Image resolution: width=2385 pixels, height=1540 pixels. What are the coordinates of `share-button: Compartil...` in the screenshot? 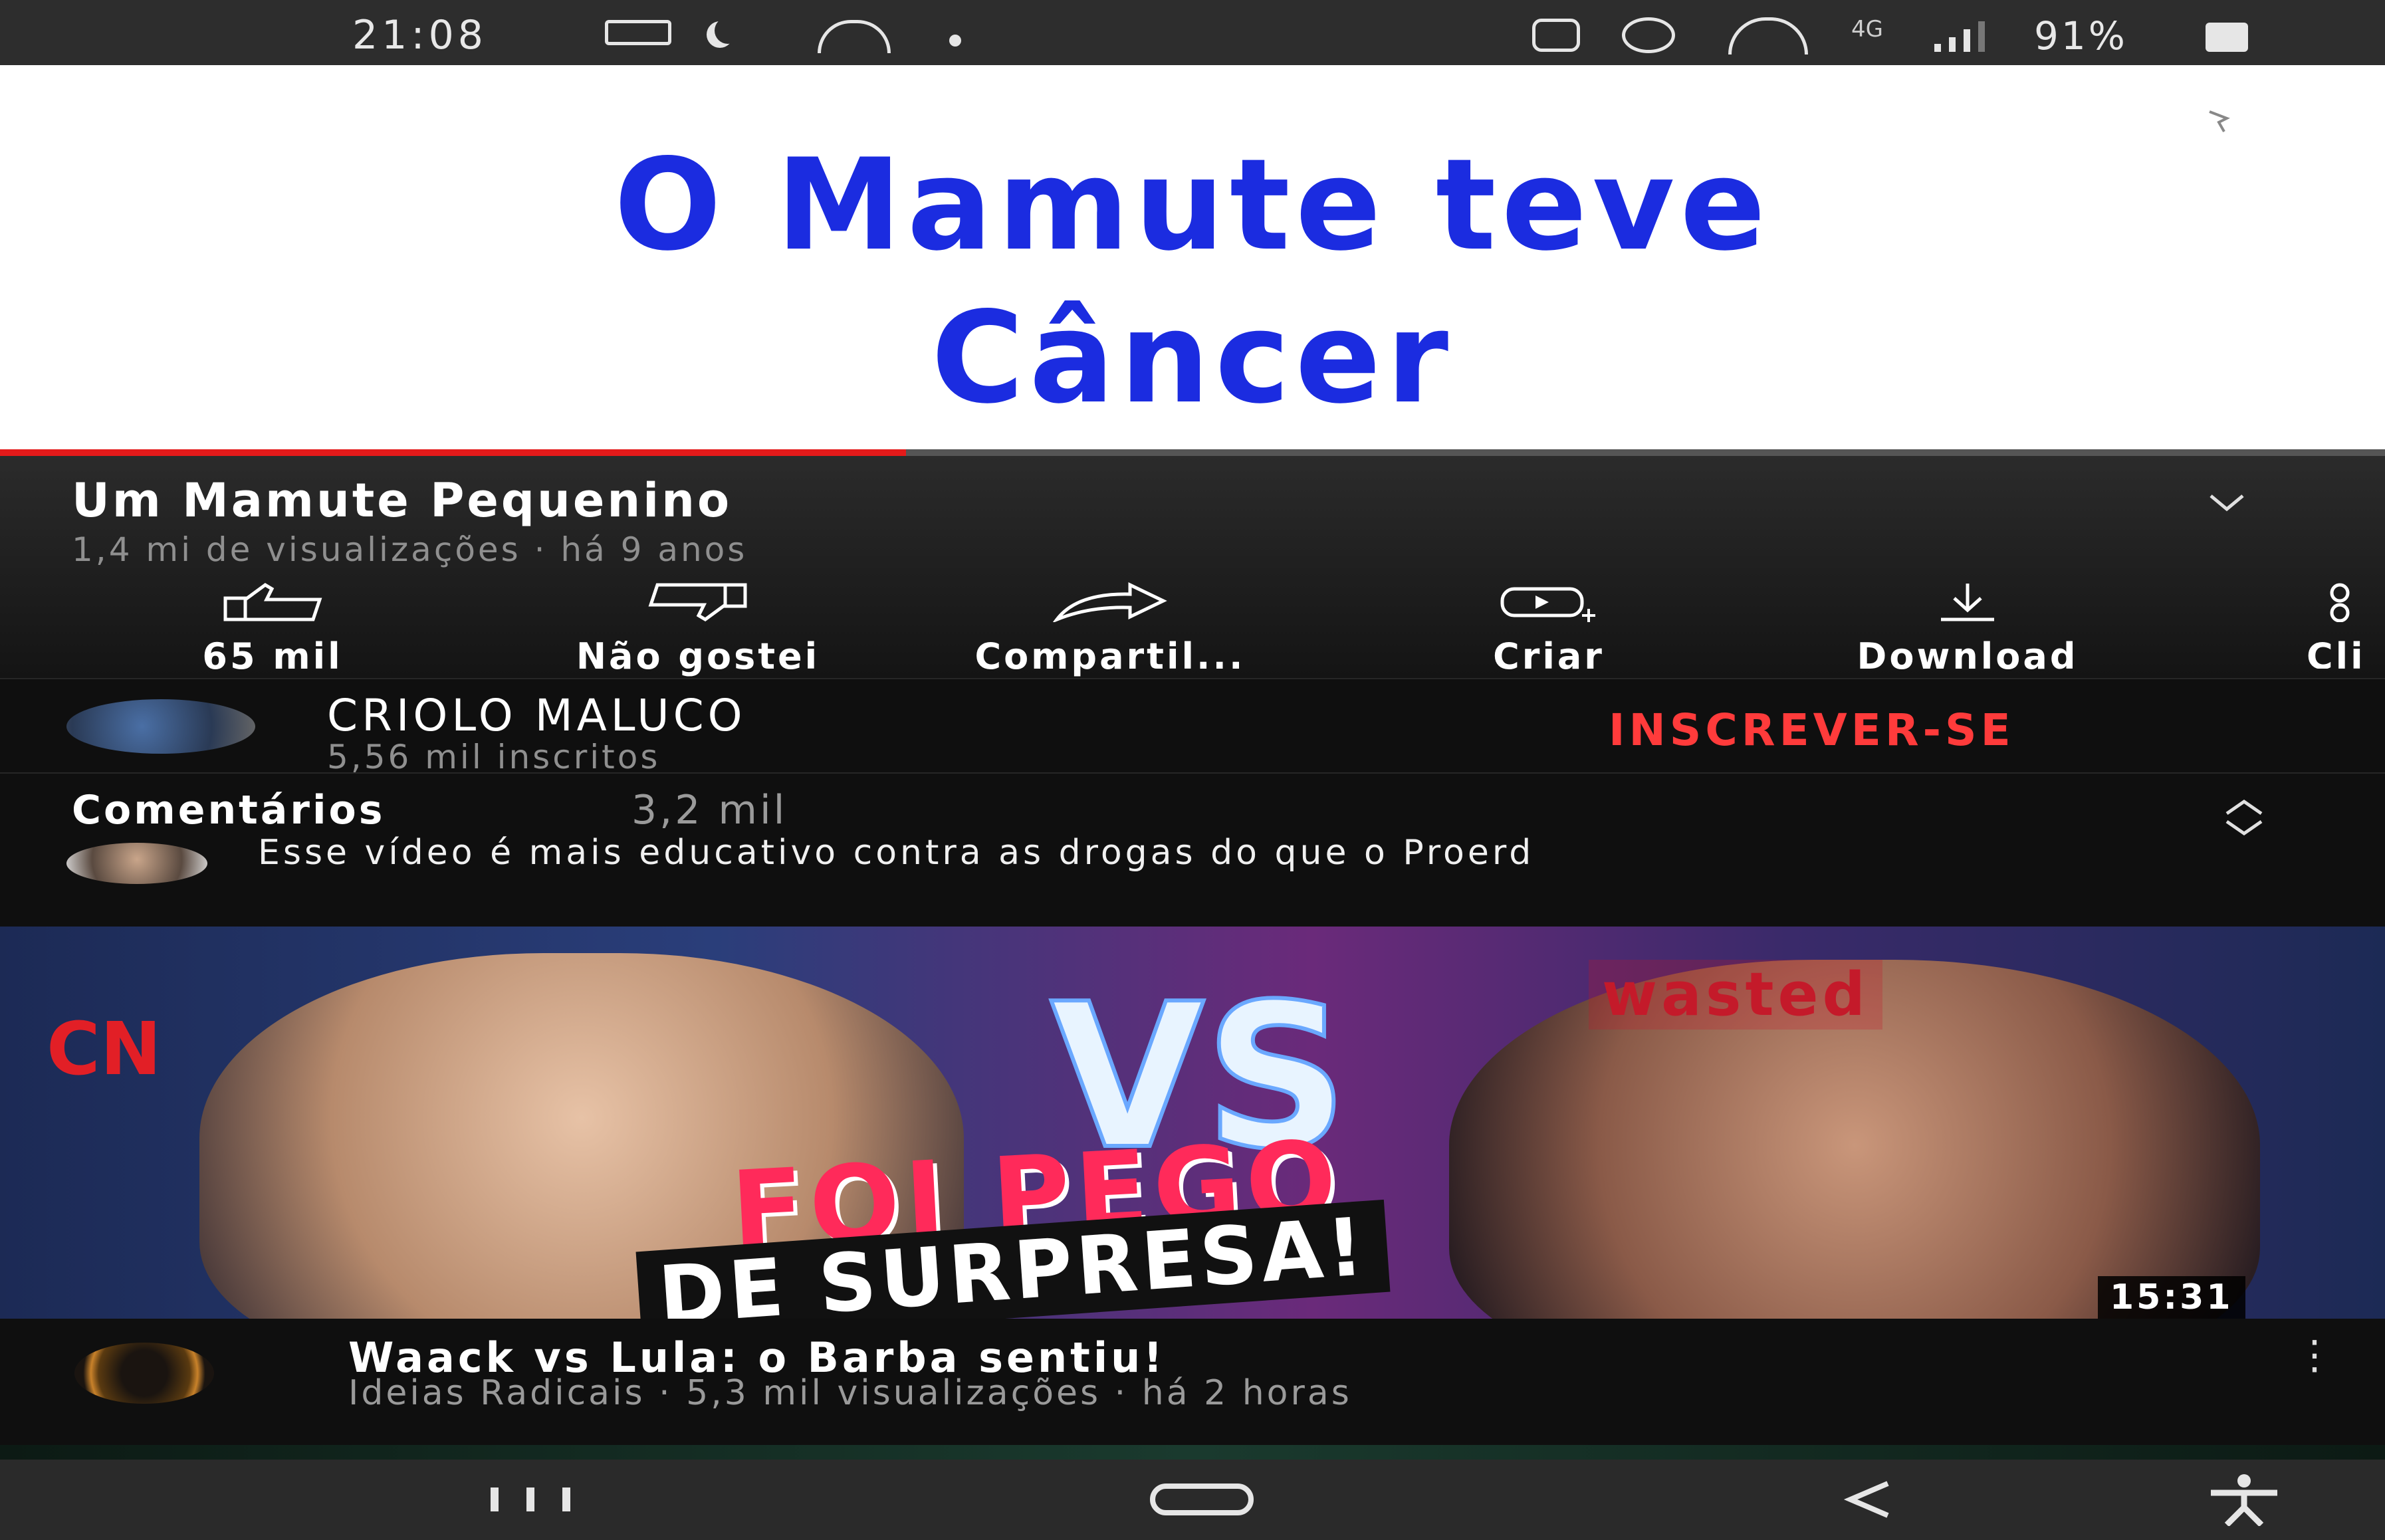 It's located at (1110, 629).